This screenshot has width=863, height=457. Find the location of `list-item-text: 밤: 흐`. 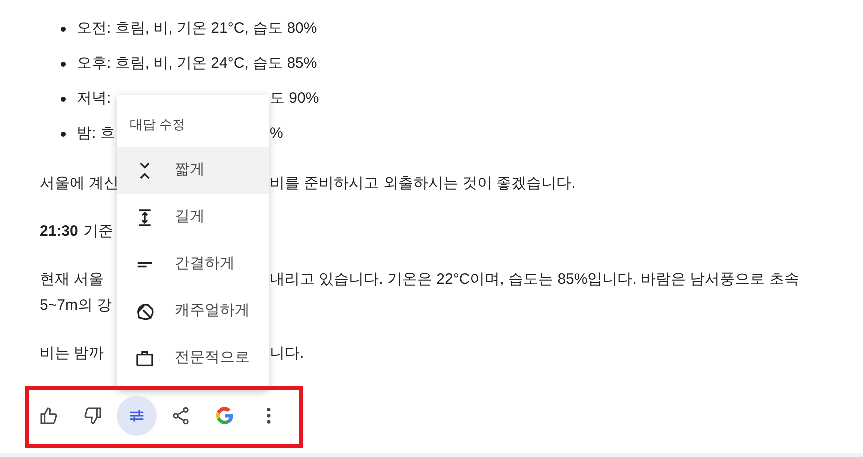

list-item-text: 밤: 흐 is located at coordinates (96, 134).